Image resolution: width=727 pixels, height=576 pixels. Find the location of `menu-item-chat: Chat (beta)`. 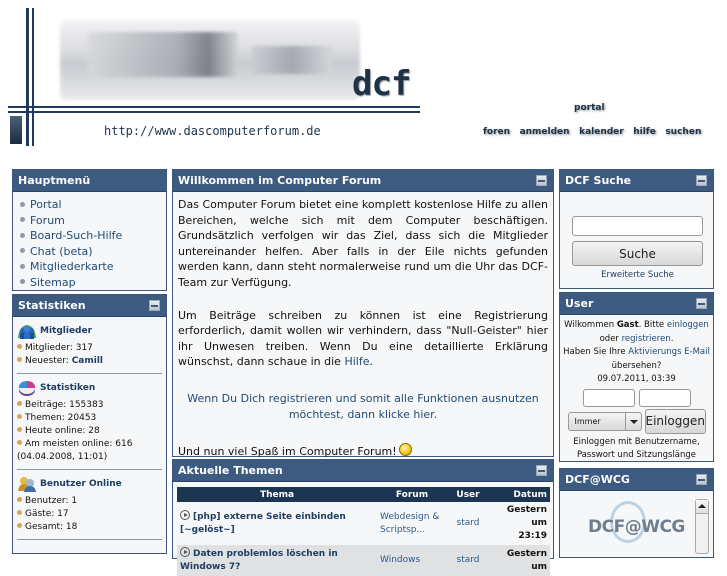

menu-item-chat: Chat (beta) is located at coordinates (93, 252).